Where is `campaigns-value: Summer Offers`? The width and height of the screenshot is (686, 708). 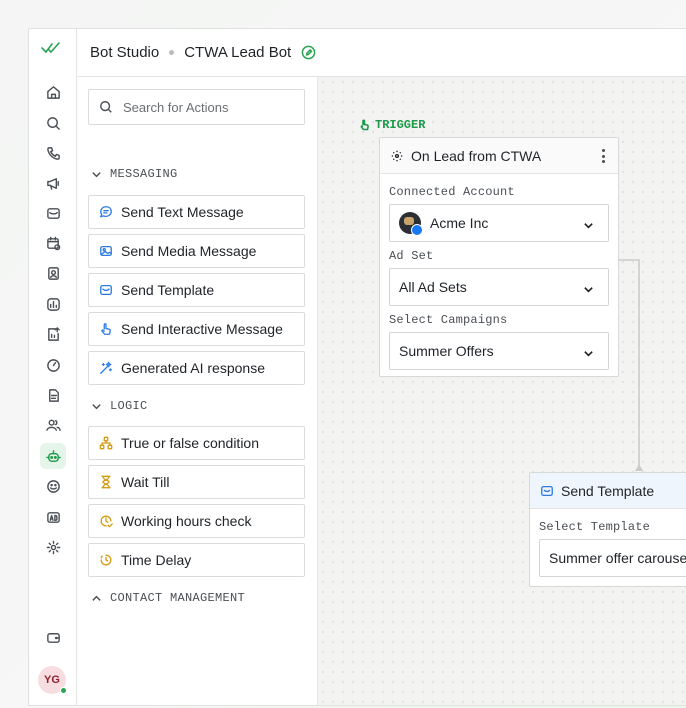 campaigns-value: Summer Offers is located at coordinates (446, 351).